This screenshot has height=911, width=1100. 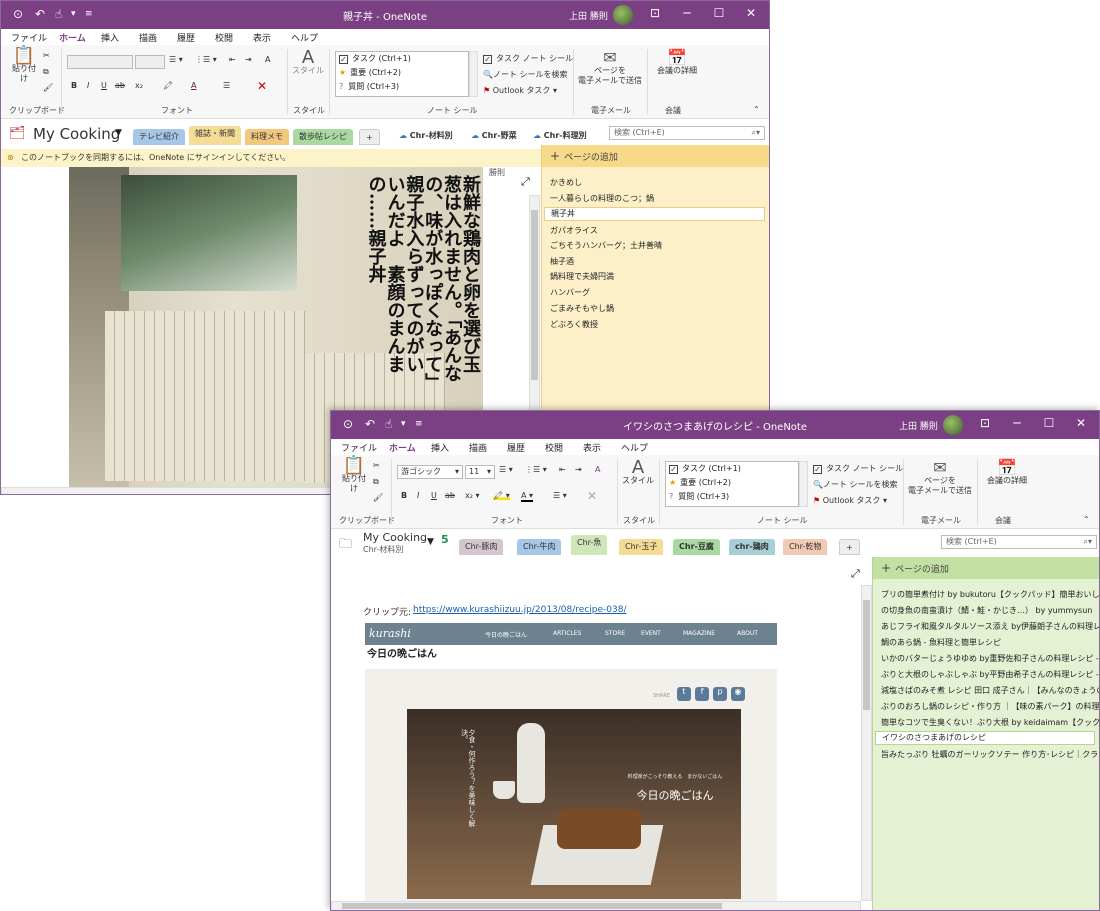 I want to click on twitter-icon: t, so click(x=684, y=694).